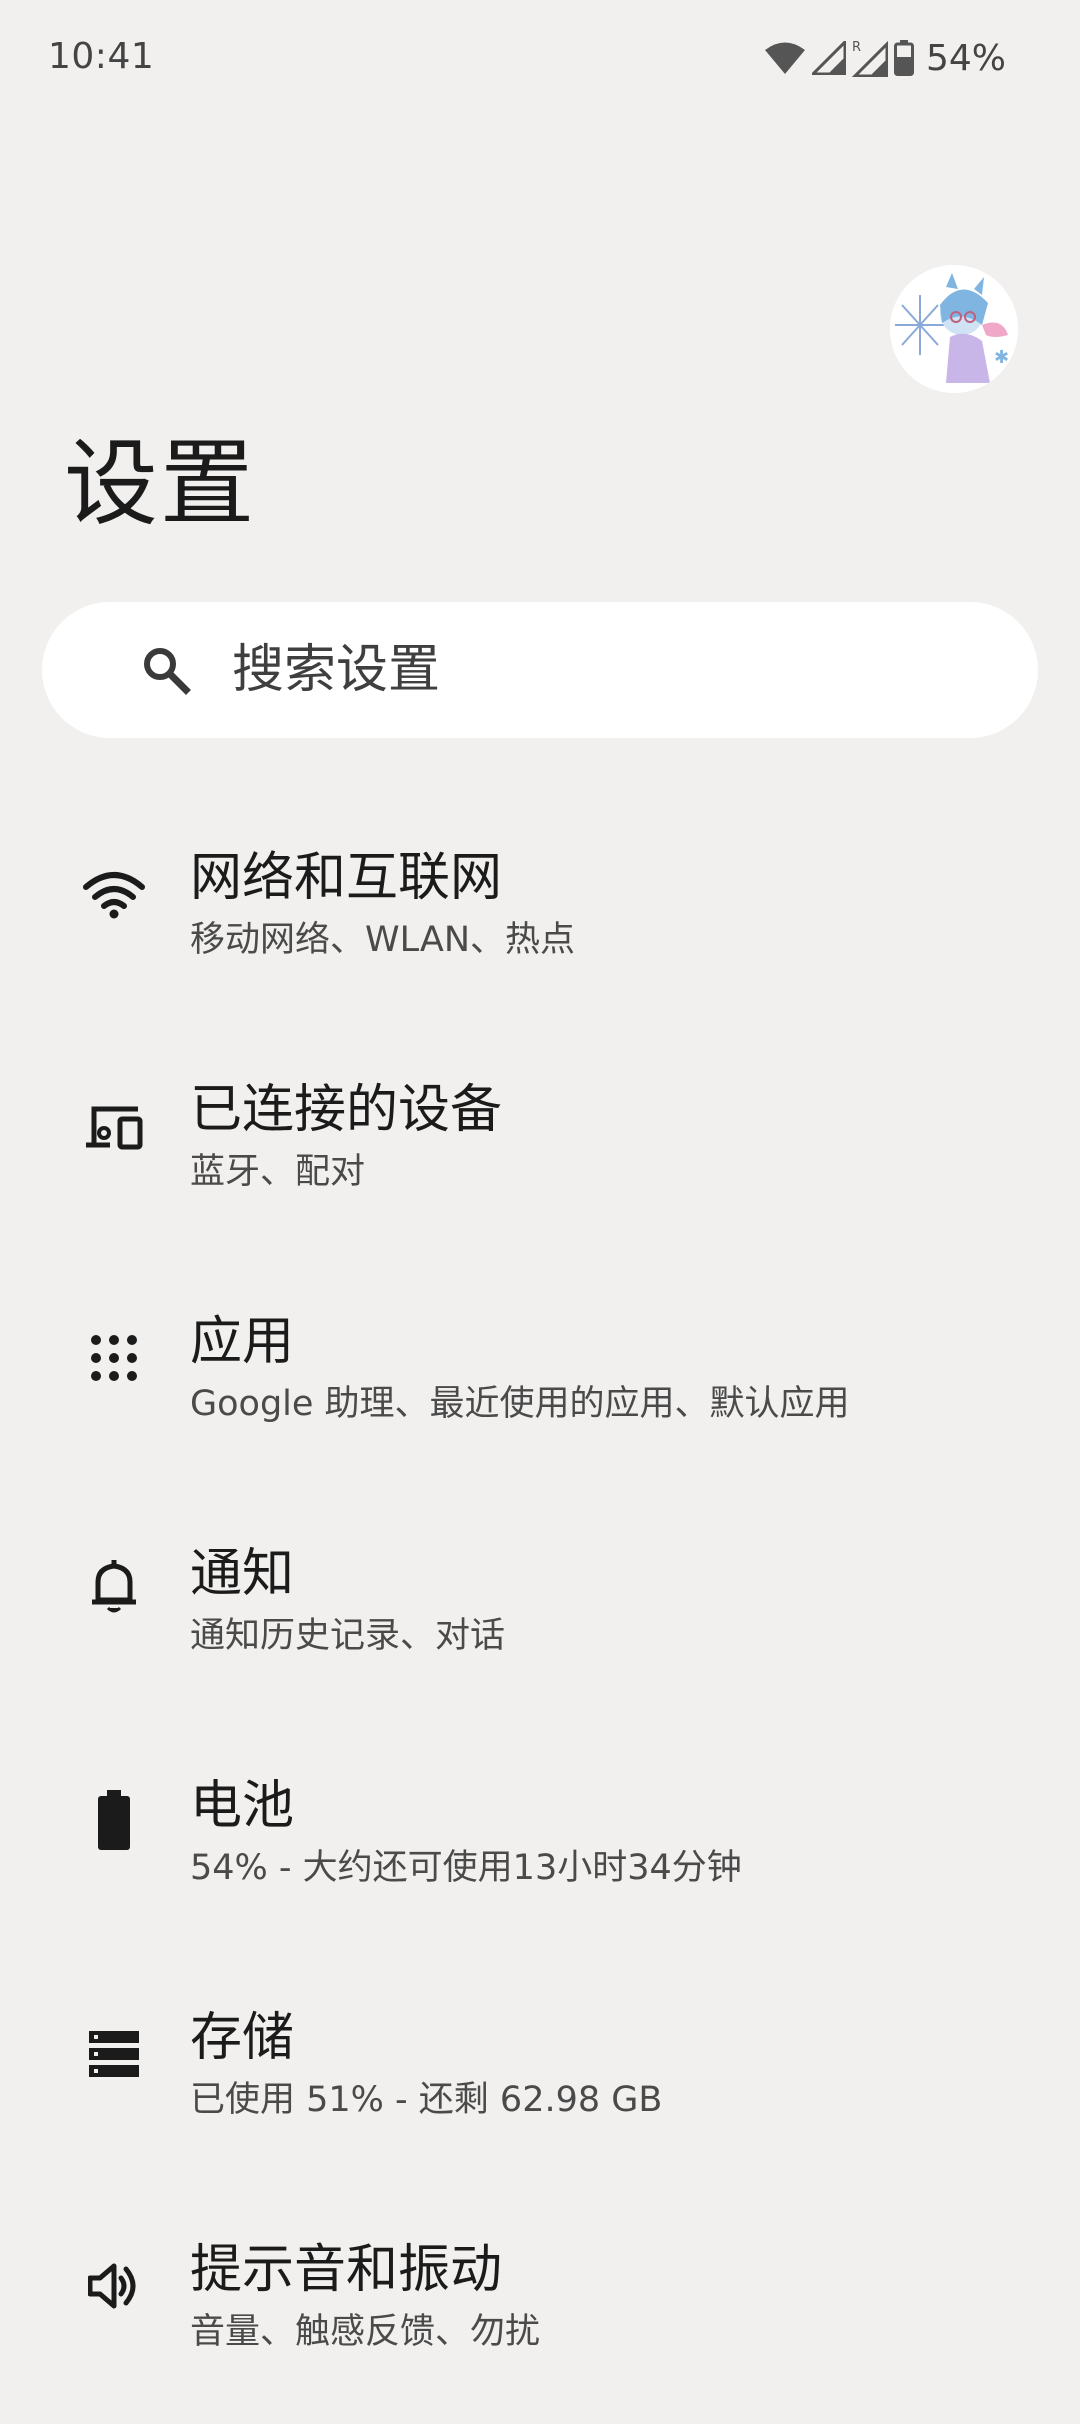  I want to click on settings-item-storage: 存储 已使用 51% - 还剩 62.98 GB, so click(540, 2076).